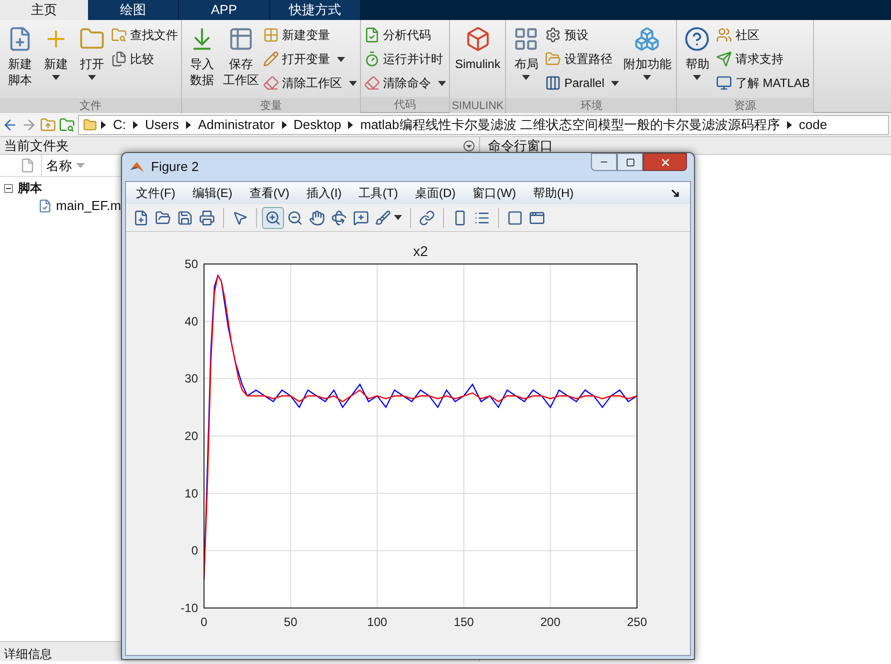 This screenshot has height=664, width=891. What do you see at coordinates (553, 35) in the screenshot?
I see `gear-icon` at bounding box center [553, 35].